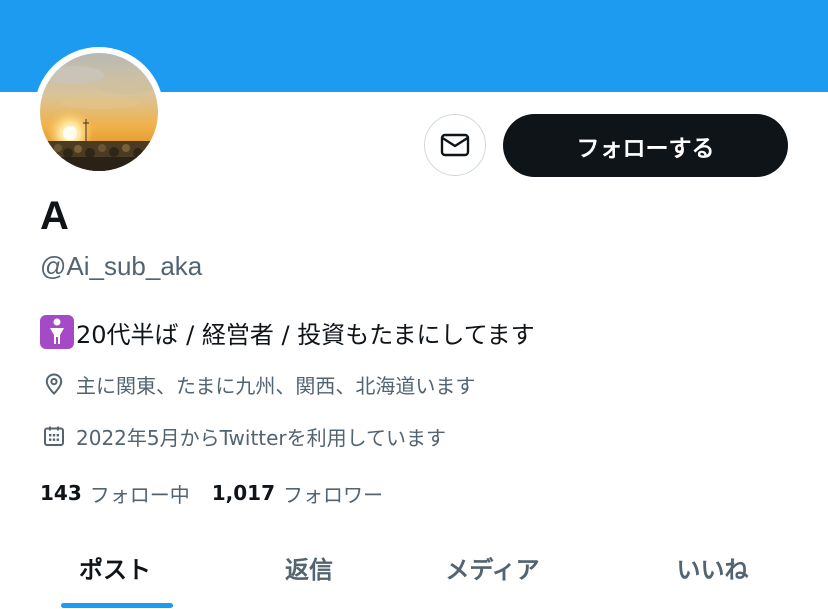 The image size is (828, 609). I want to click on followers-label: フォロワー, so click(333, 494).